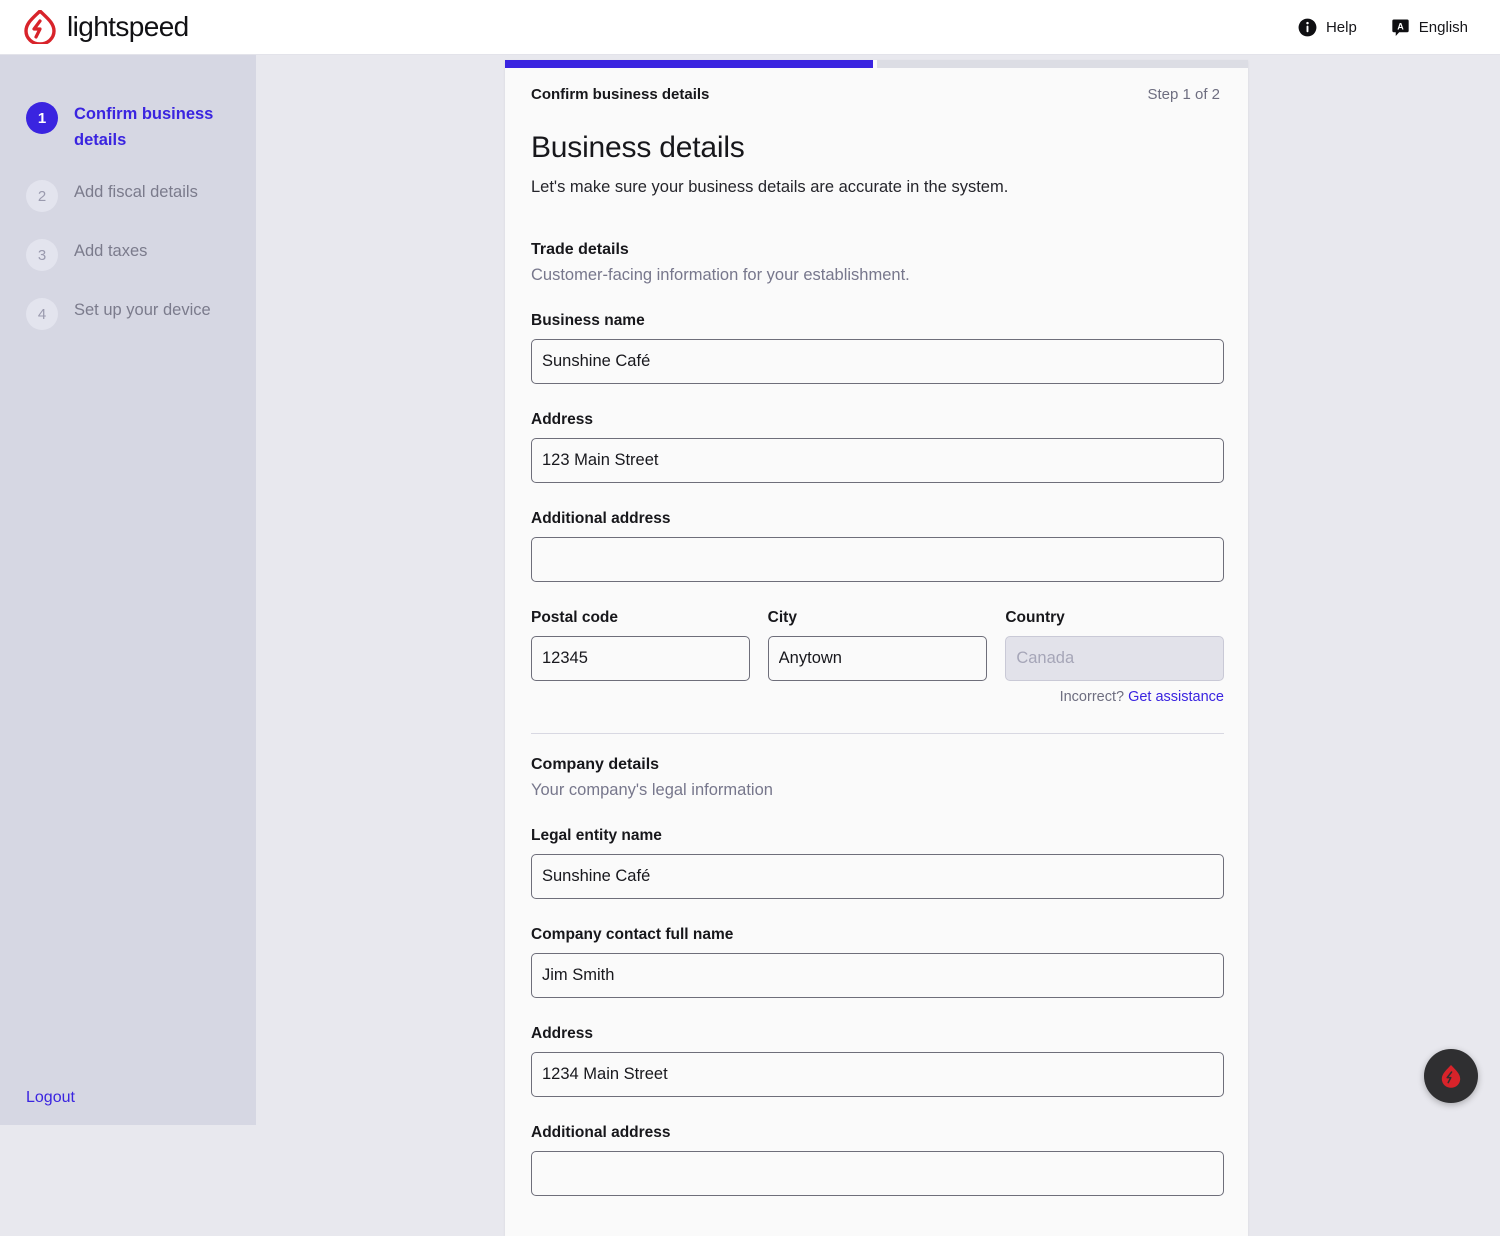  I want to click on top-bar-actions: Help A English, so click(1399, 27).